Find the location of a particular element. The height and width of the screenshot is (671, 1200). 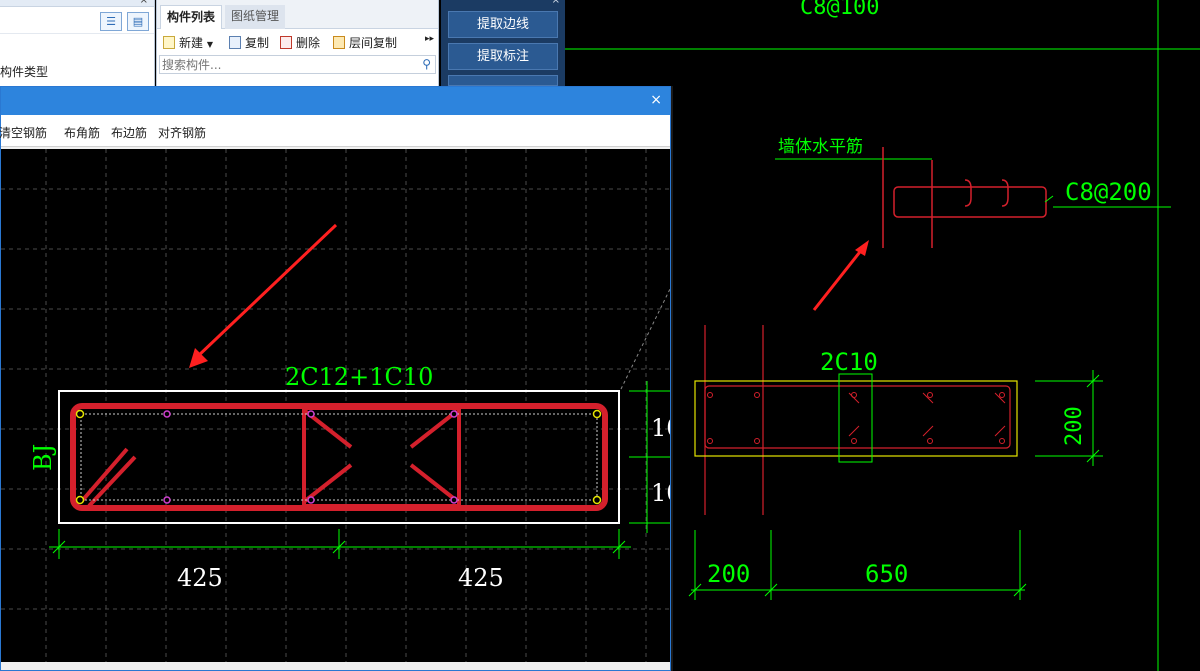

tab-component-list: 构件列表 is located at coordinates (191, 17).